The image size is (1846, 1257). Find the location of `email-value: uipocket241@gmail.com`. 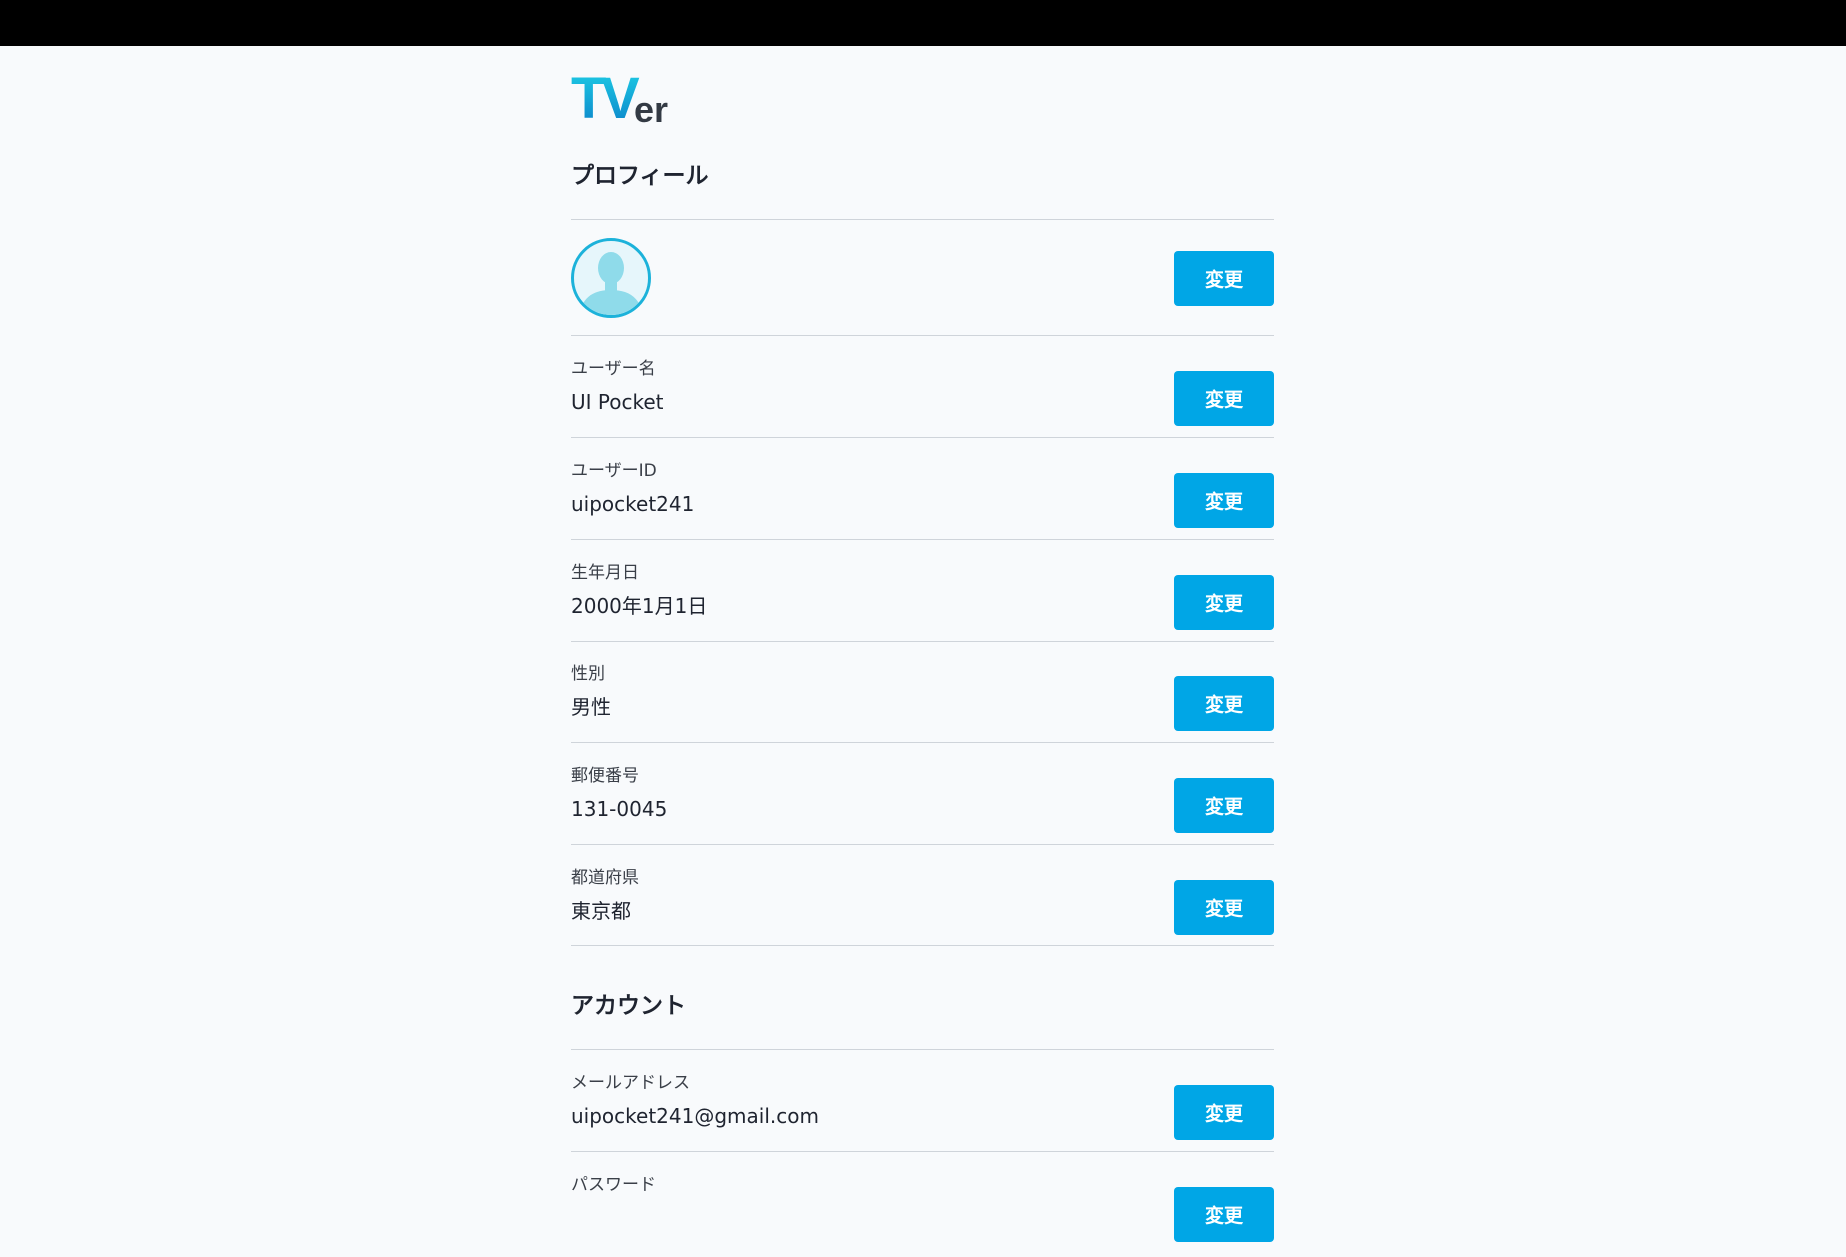

email-value: uipocket241@gmail.com is located at coordinates (695, 1116).